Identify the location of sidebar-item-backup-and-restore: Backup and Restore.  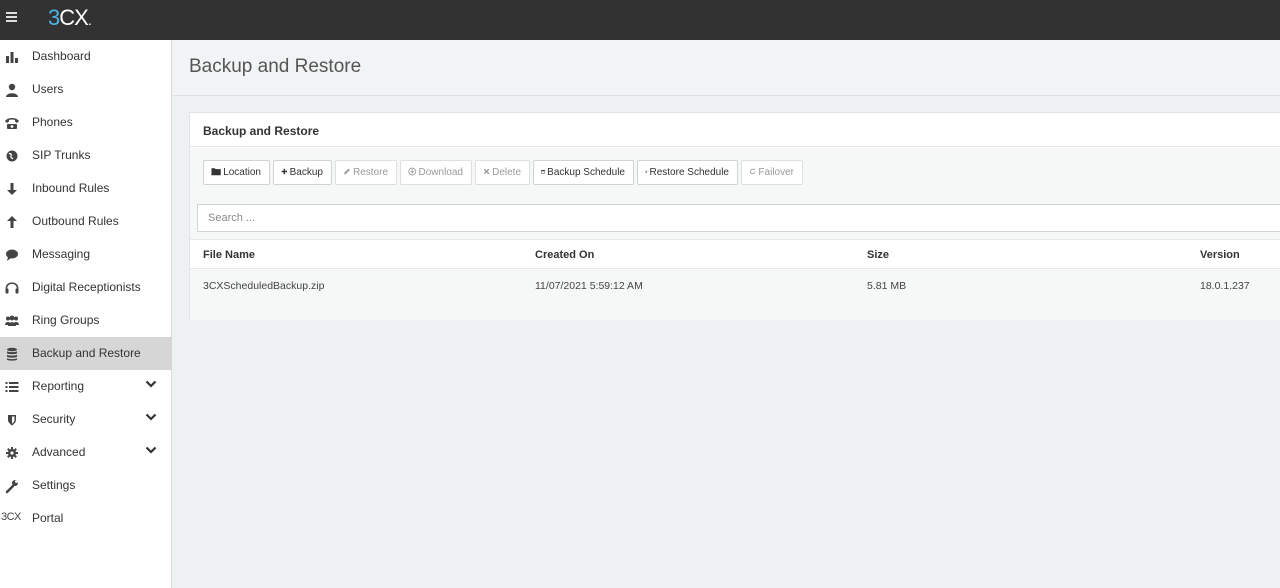
(86, 353).